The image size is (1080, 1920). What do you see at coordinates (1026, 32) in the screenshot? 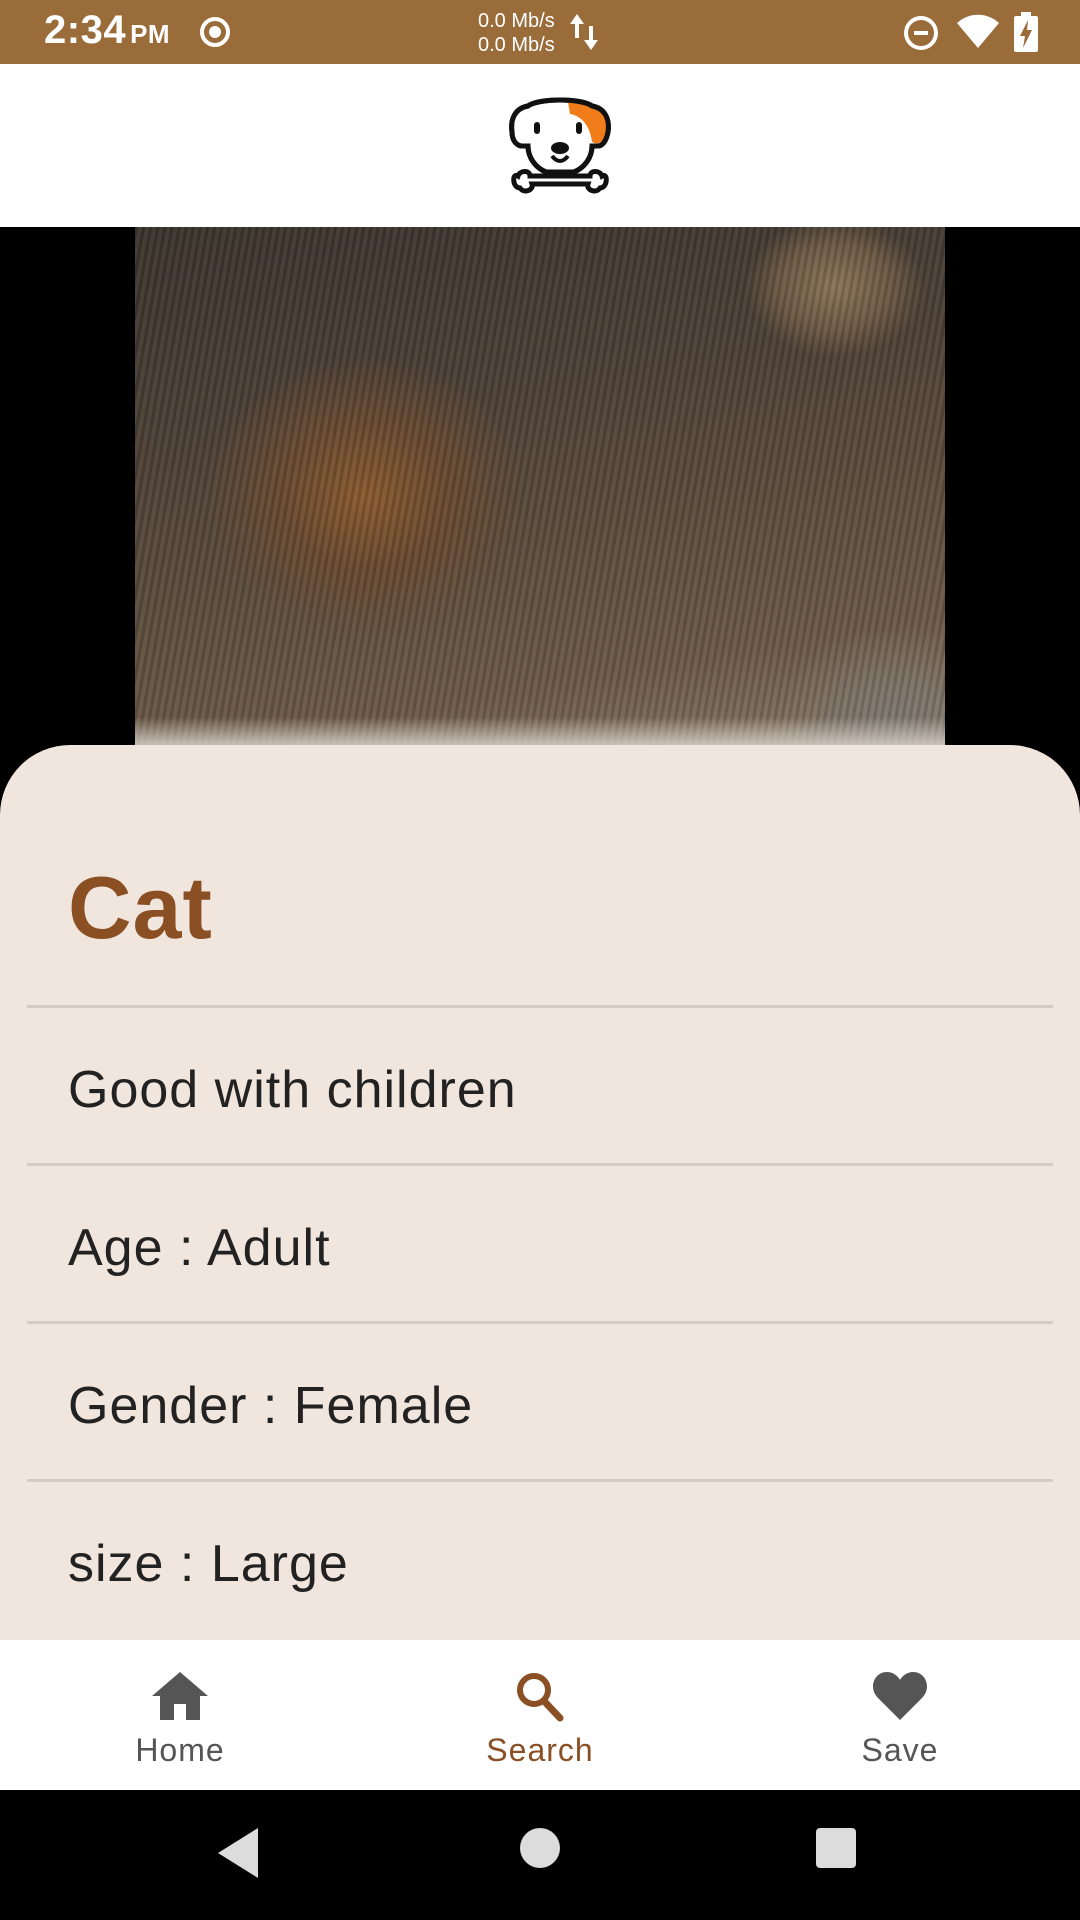
I see `battery-charging-icon` at bounding box center [1026, 32].